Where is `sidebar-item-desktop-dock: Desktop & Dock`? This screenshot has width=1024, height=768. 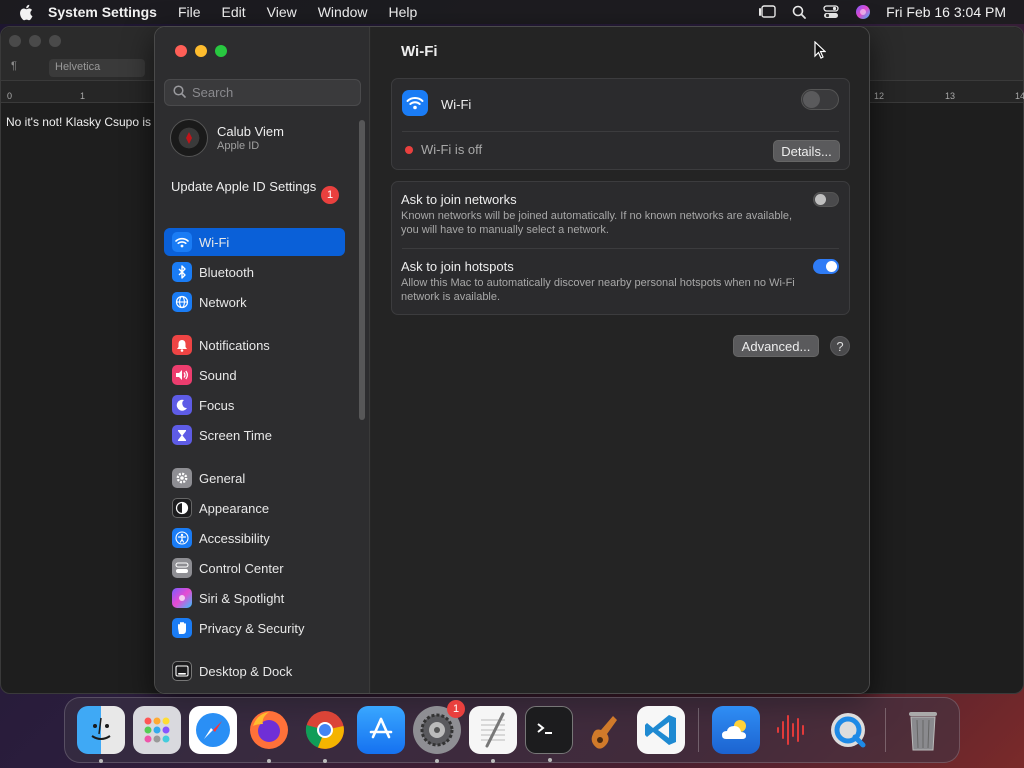
sidebar-item-desktop-dock: Desktop & Dock is located at coordinates (254, 671).